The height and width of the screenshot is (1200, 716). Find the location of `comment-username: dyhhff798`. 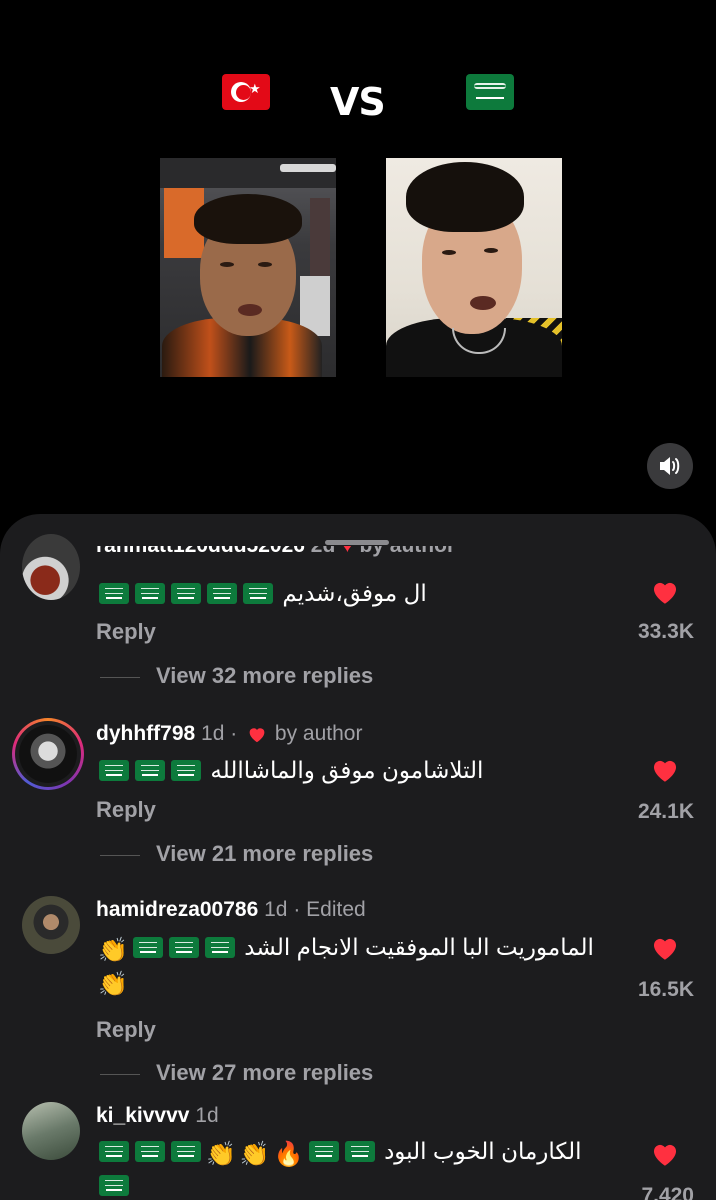

comment-username: dyhhff798 is located at coordinates (145, 733).